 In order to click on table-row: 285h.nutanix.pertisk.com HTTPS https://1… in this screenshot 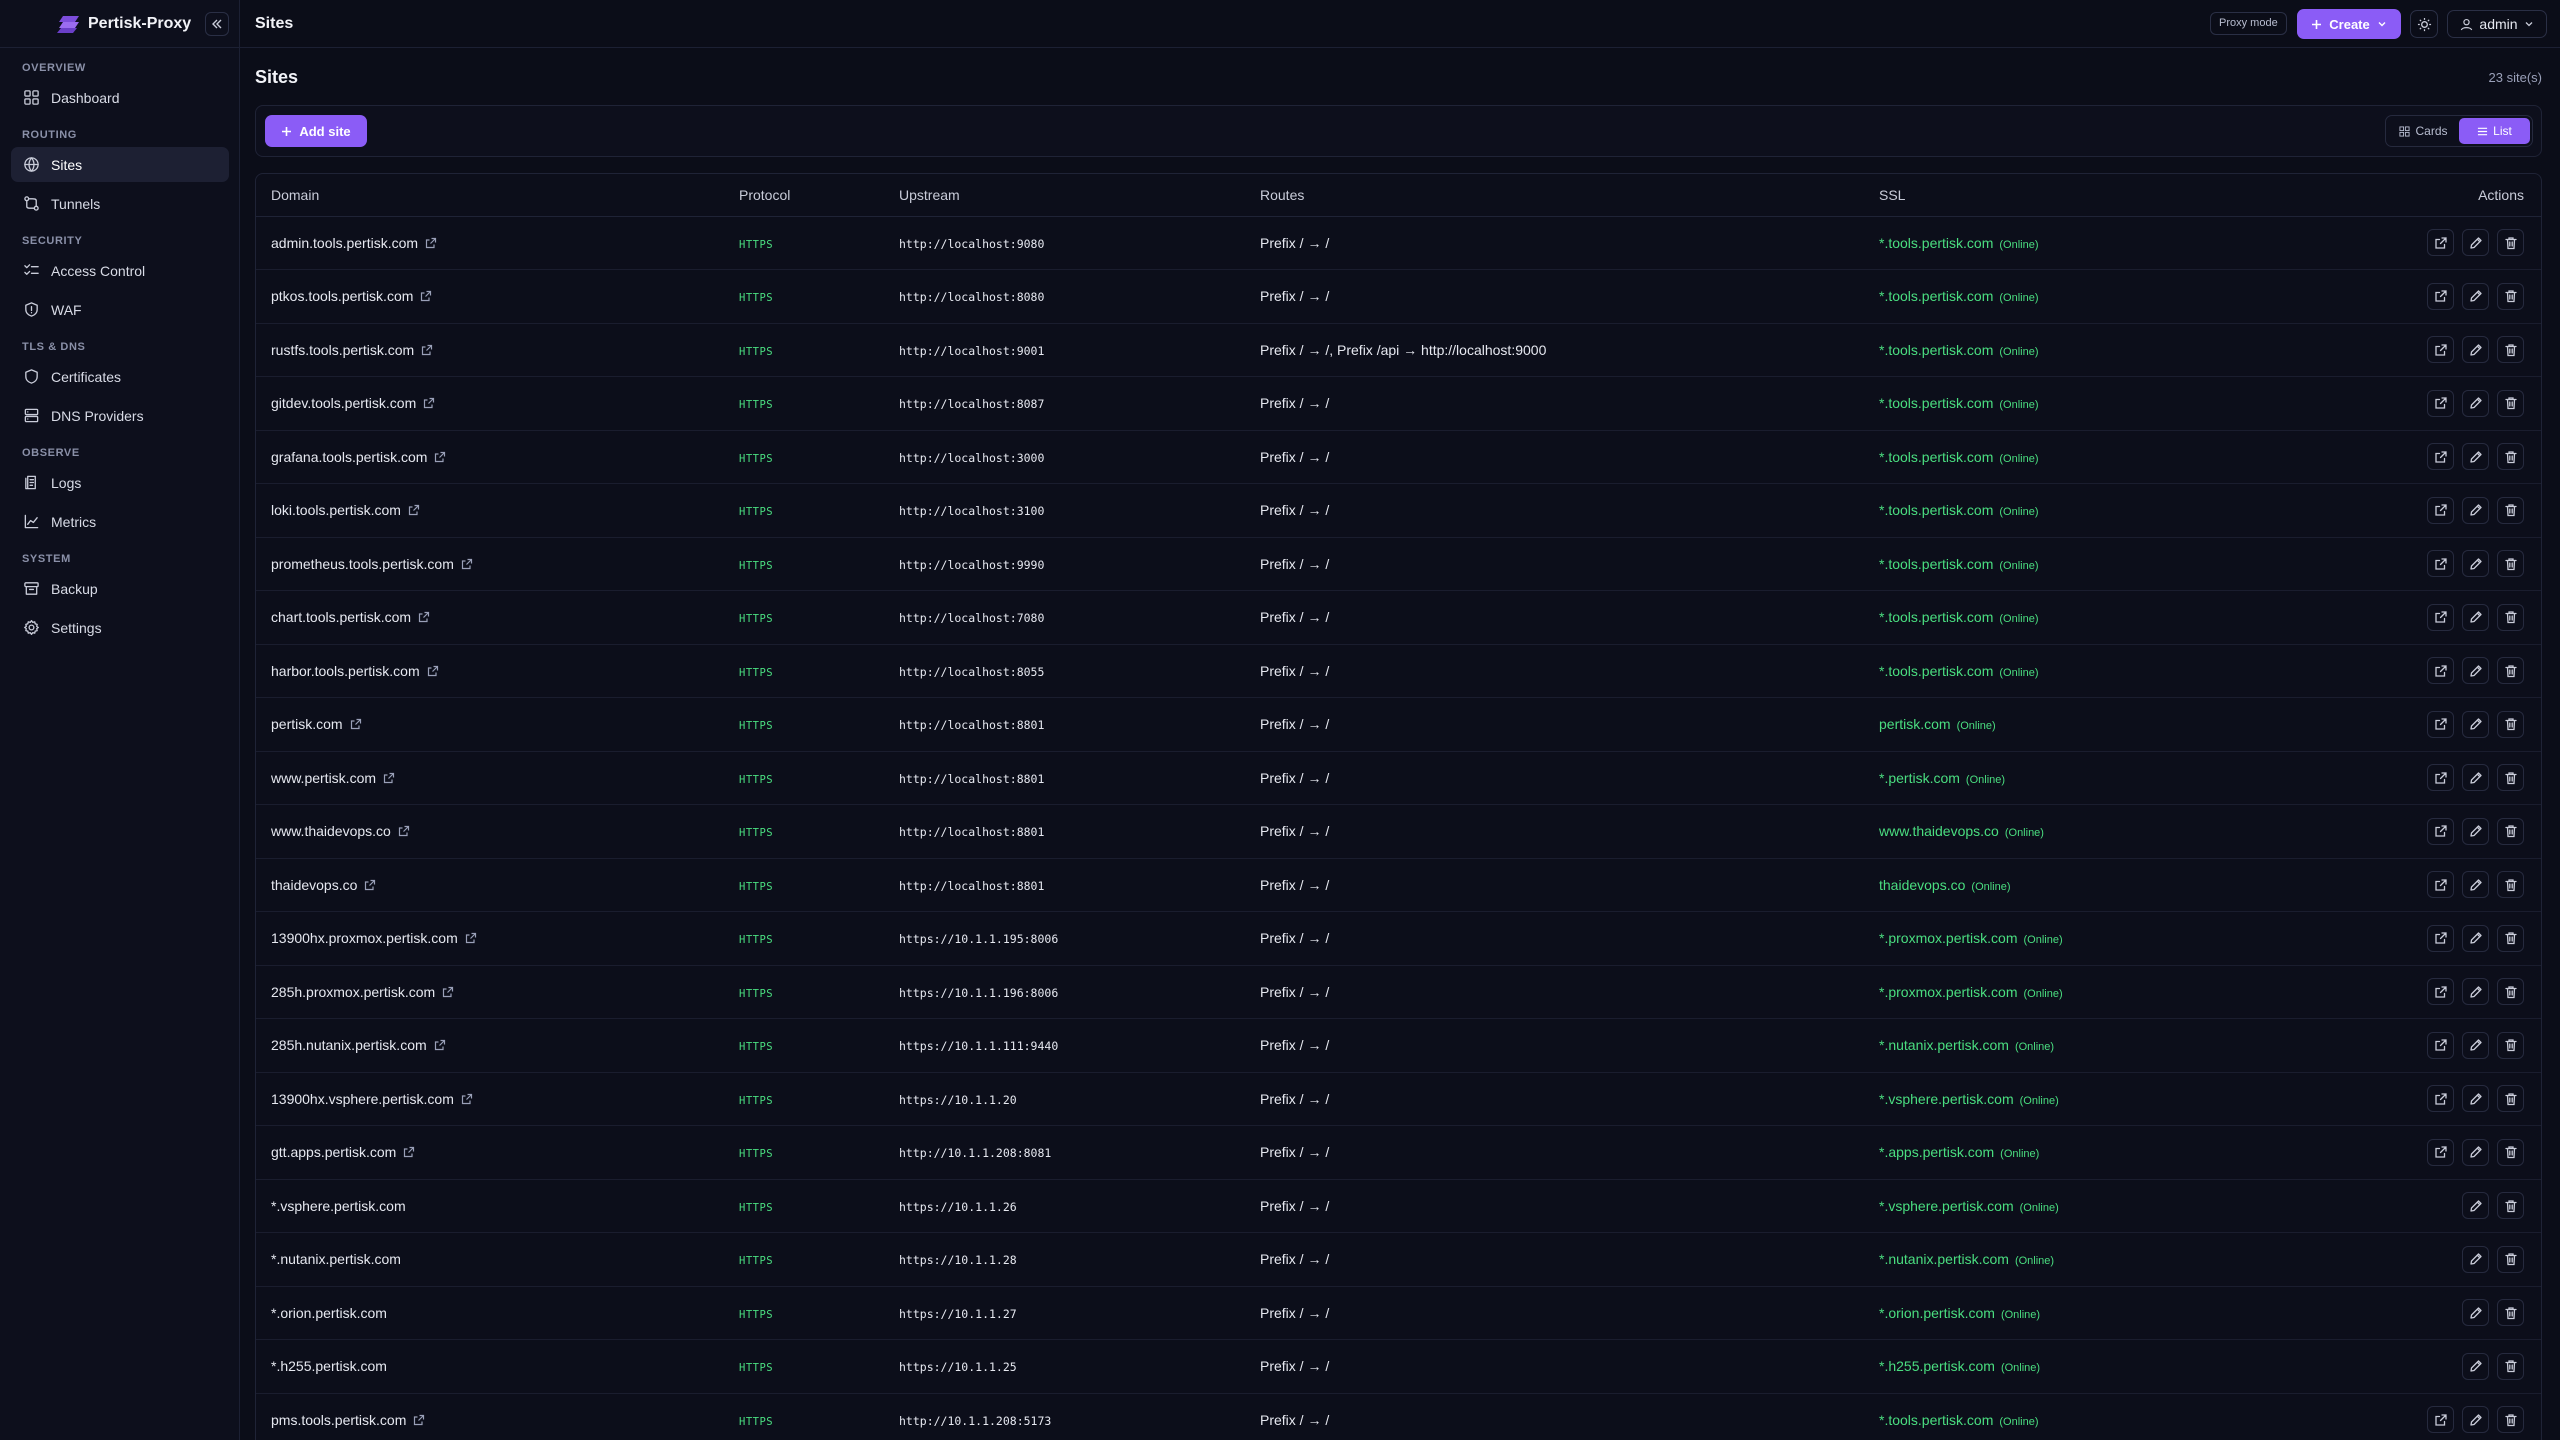, I will do `click(1398, 1045)`.